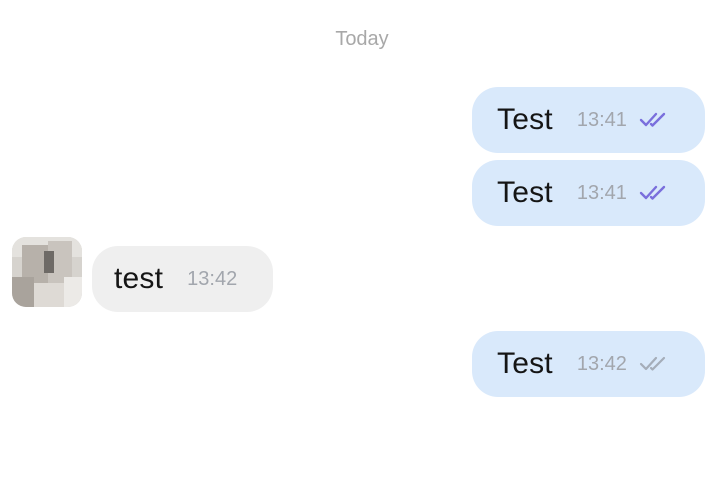 The width and height of the screenshot is (720, 480). What do you see at coordinates (139, 278) in the screenshot?
I see `message-text: test` at bounding box center [139, 278].